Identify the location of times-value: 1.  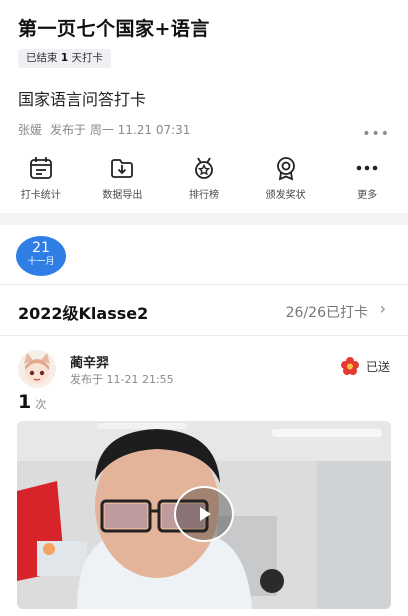
(25, 402).